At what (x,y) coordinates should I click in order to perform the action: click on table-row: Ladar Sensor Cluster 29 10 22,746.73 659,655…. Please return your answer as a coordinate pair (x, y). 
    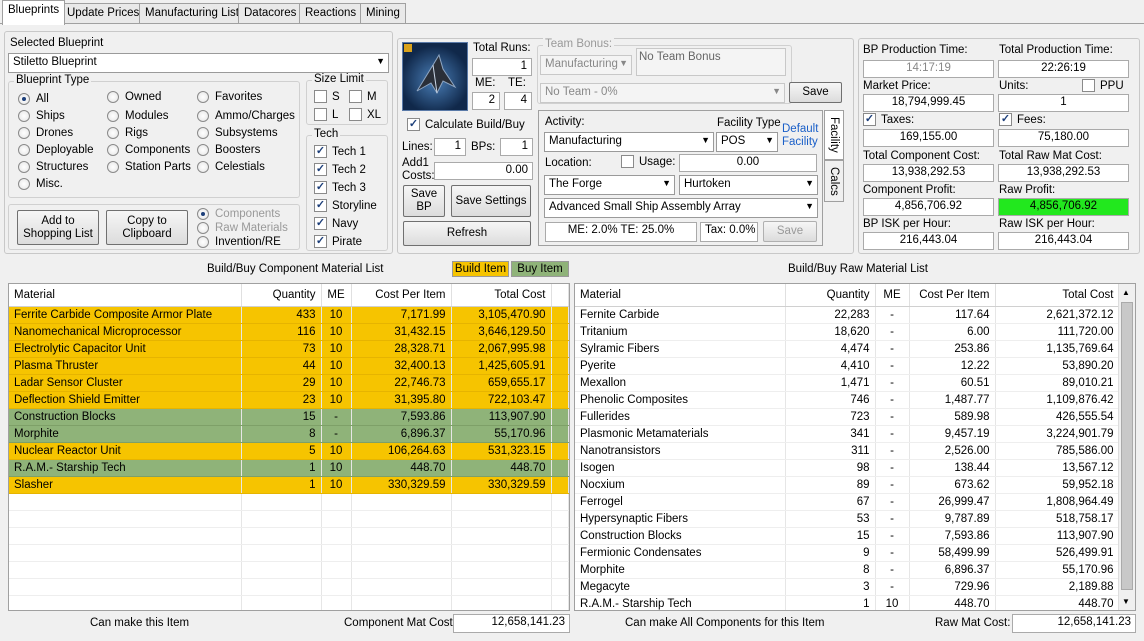
    Looking at the image, I should click on (289, 383).